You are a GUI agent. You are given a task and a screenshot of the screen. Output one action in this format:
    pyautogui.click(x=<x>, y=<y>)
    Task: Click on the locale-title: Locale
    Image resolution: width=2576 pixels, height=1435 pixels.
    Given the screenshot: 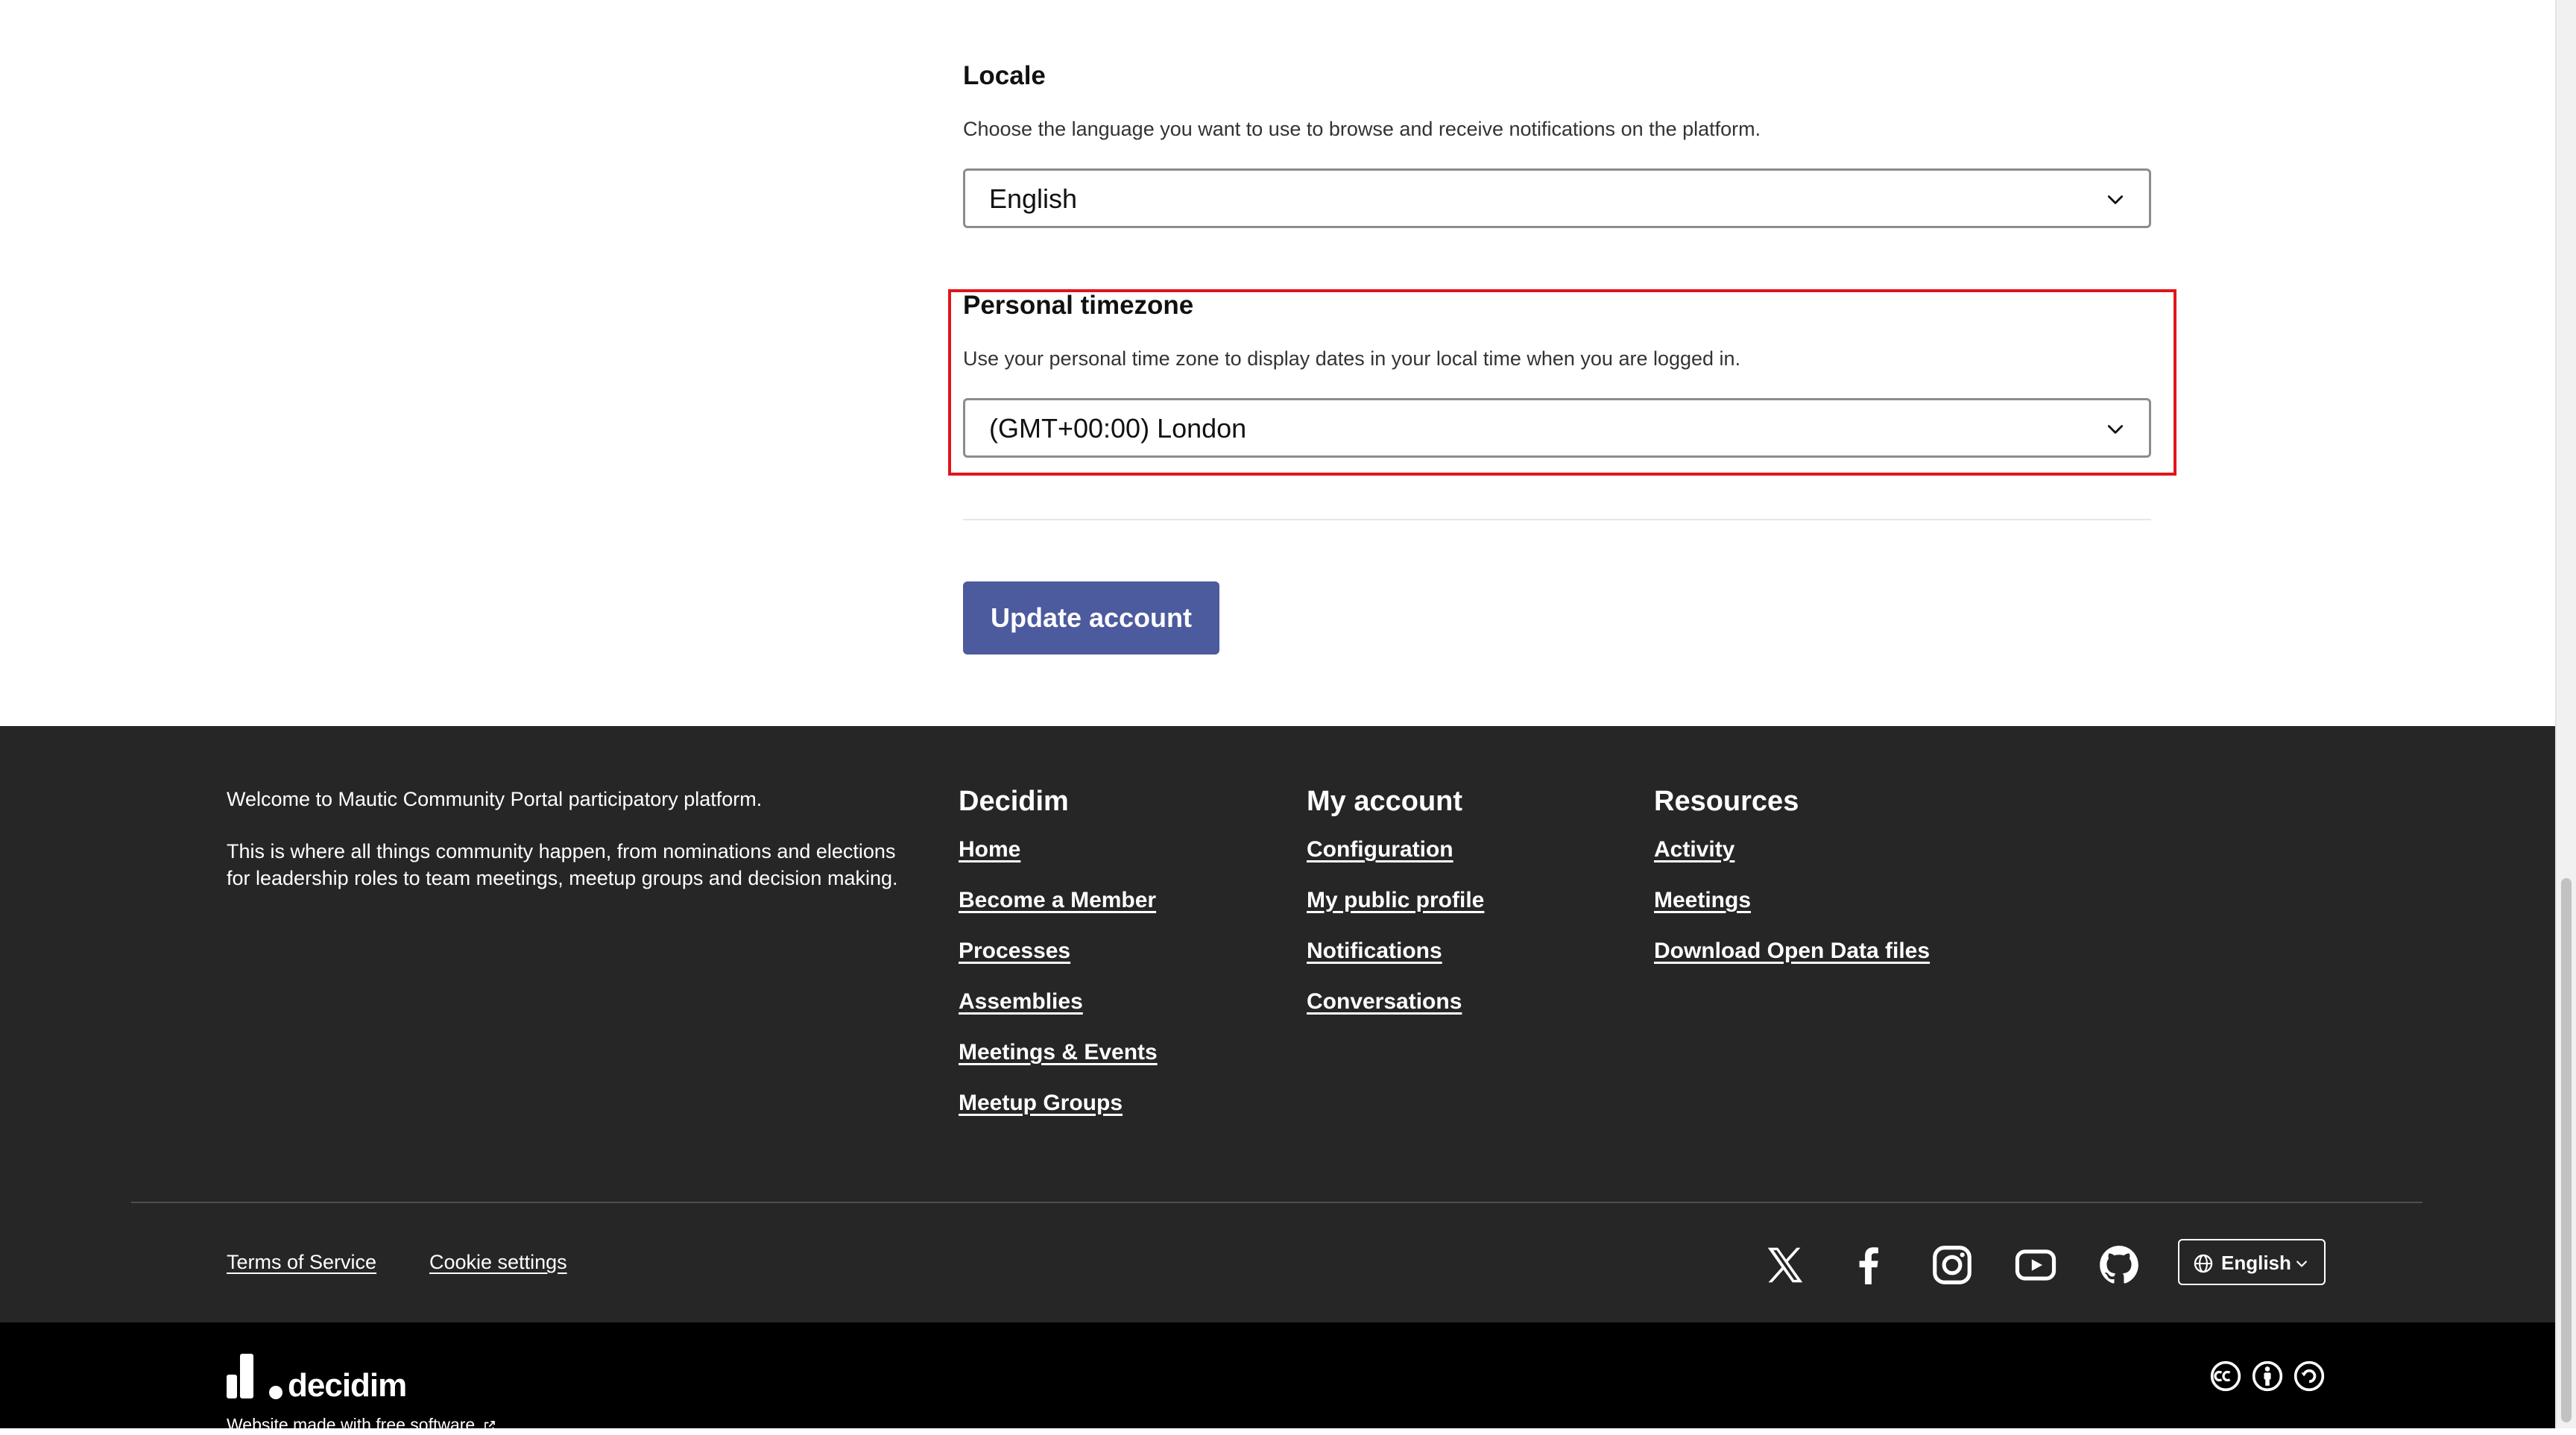 What is the action you would take?
    pyautogui.click(x=1004, y=75)
    